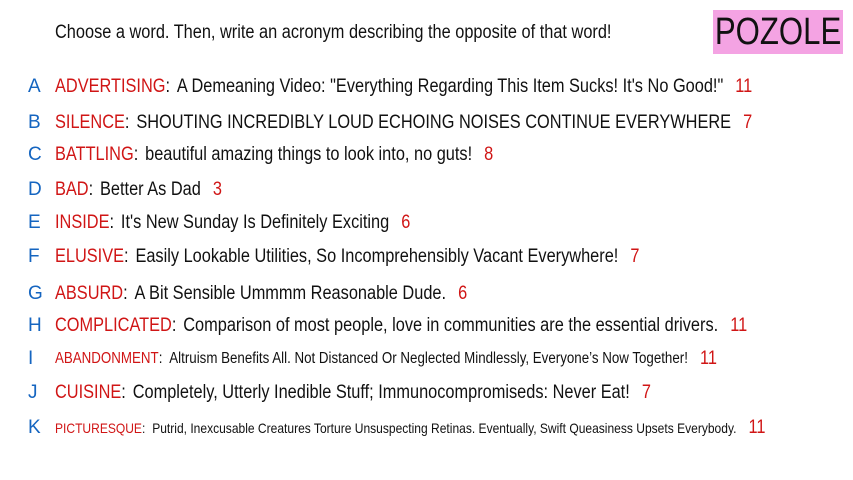  Describe the element at coordinates (90, 122) in the screenshot. I see `chosen-word: SILENCE` at that location.